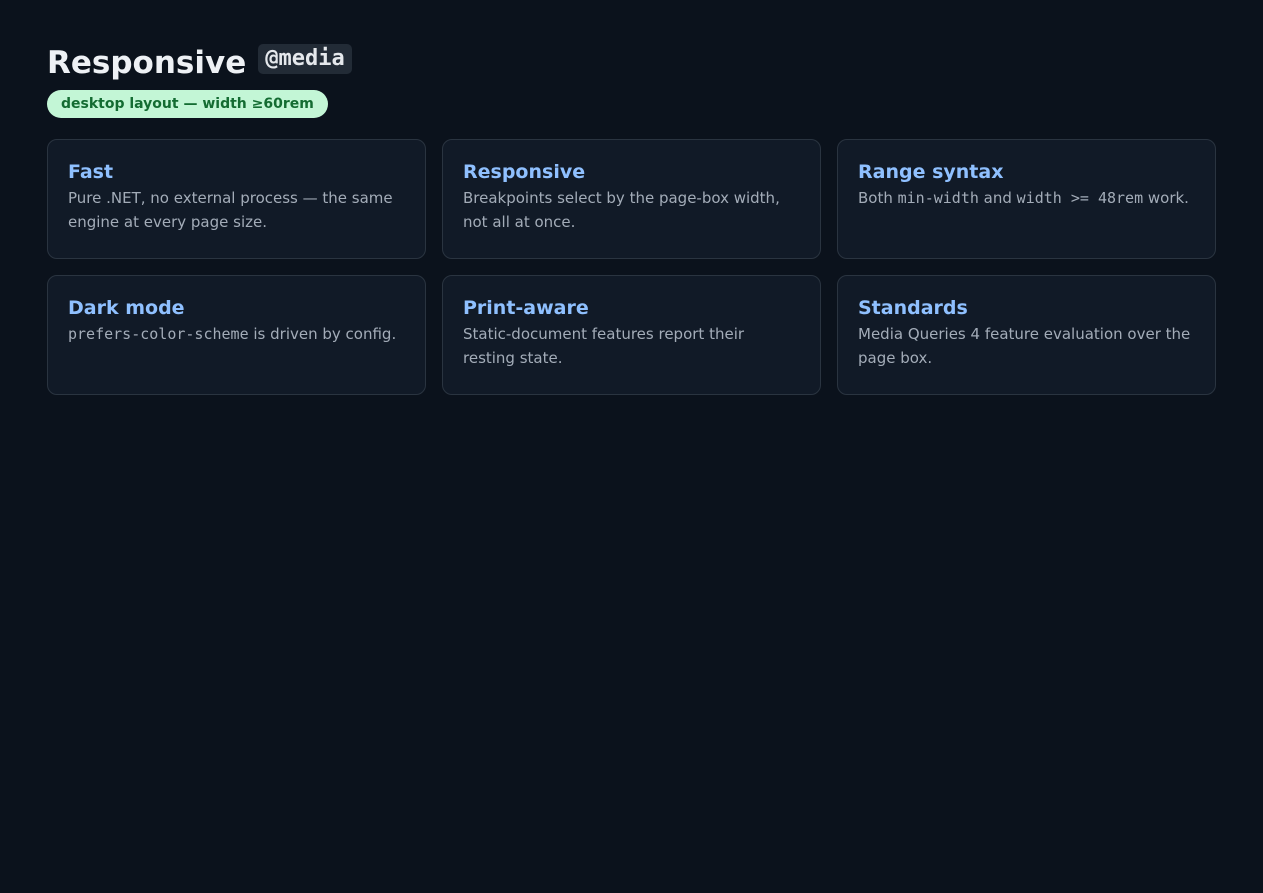 Image resolution: width=1263 pixels, height=893 pixels. Describe the element at coordinates (938, 198) in the screenshot. I see `code-snippet: min-width` at that location.